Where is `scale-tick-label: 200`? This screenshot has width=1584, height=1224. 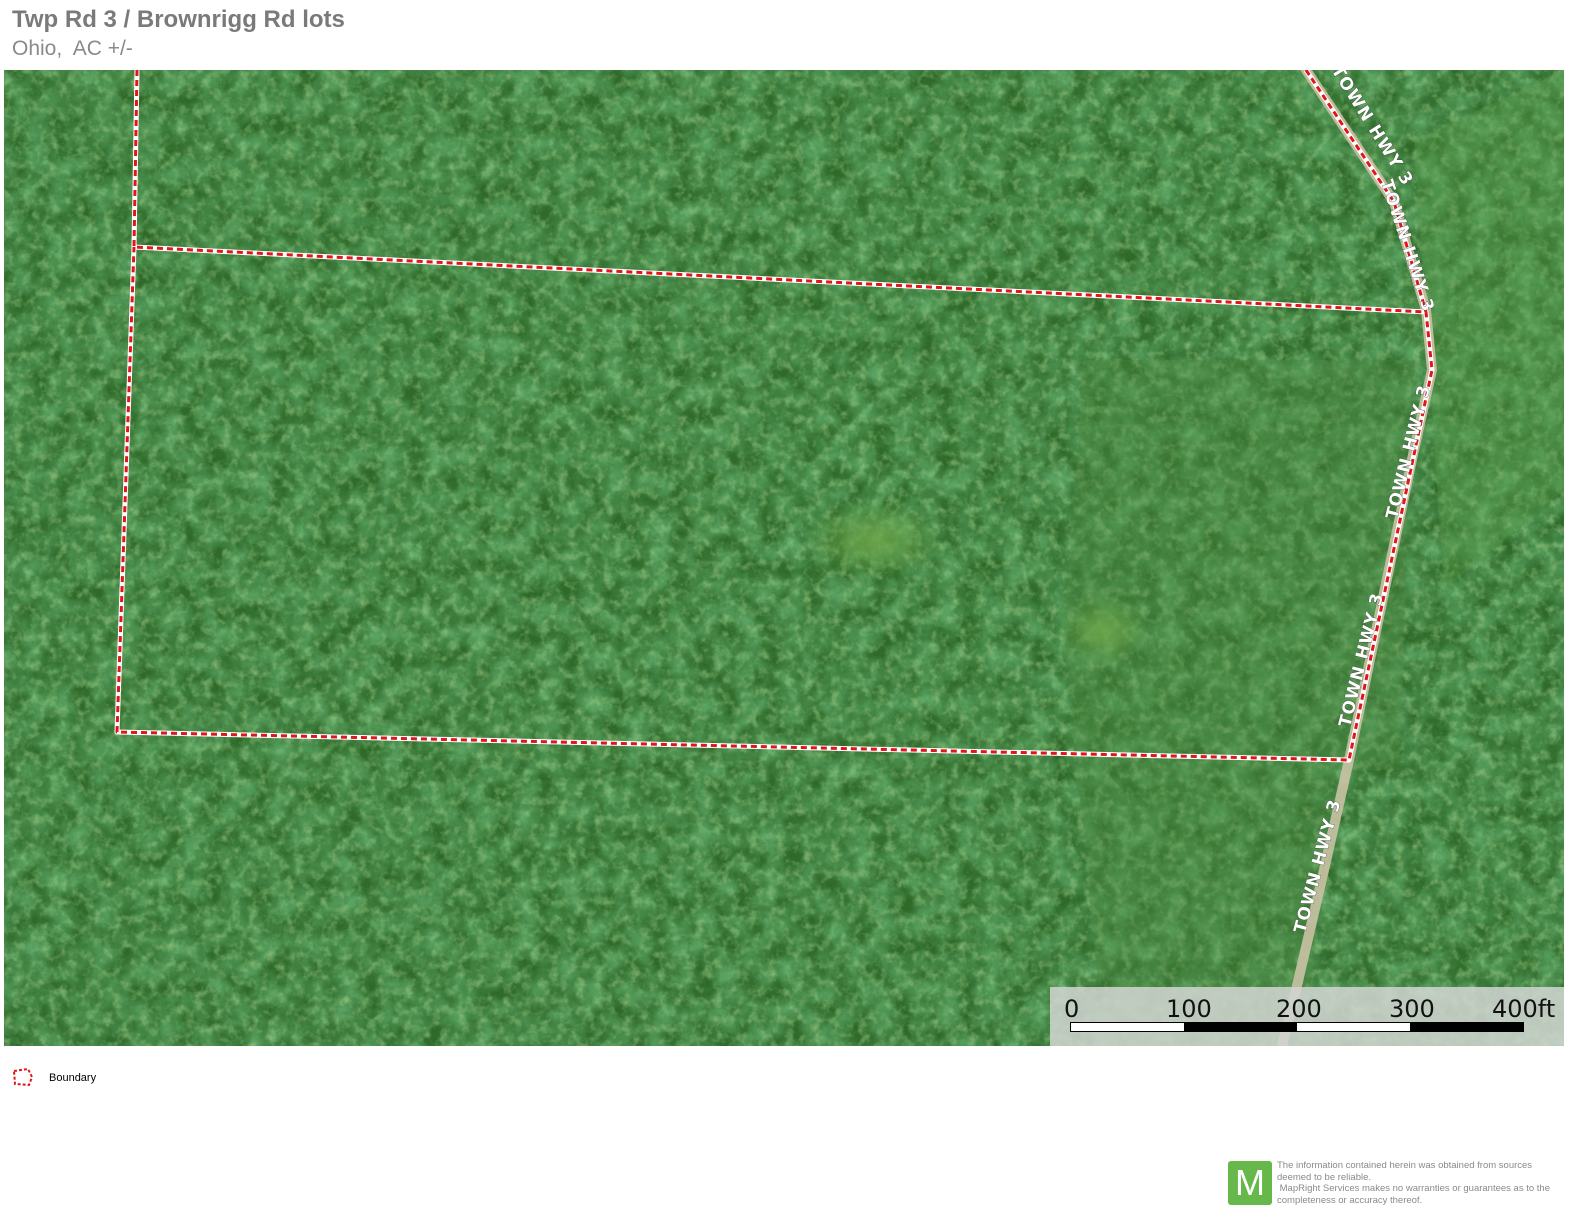 scale-tick-label: 200 is located at coordinates (1299, 1009).